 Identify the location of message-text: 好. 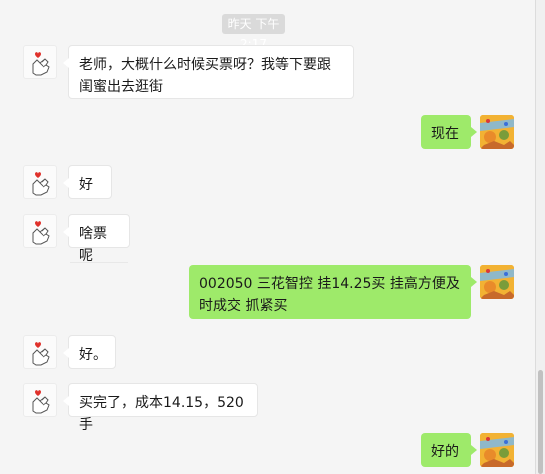
(86, 185).